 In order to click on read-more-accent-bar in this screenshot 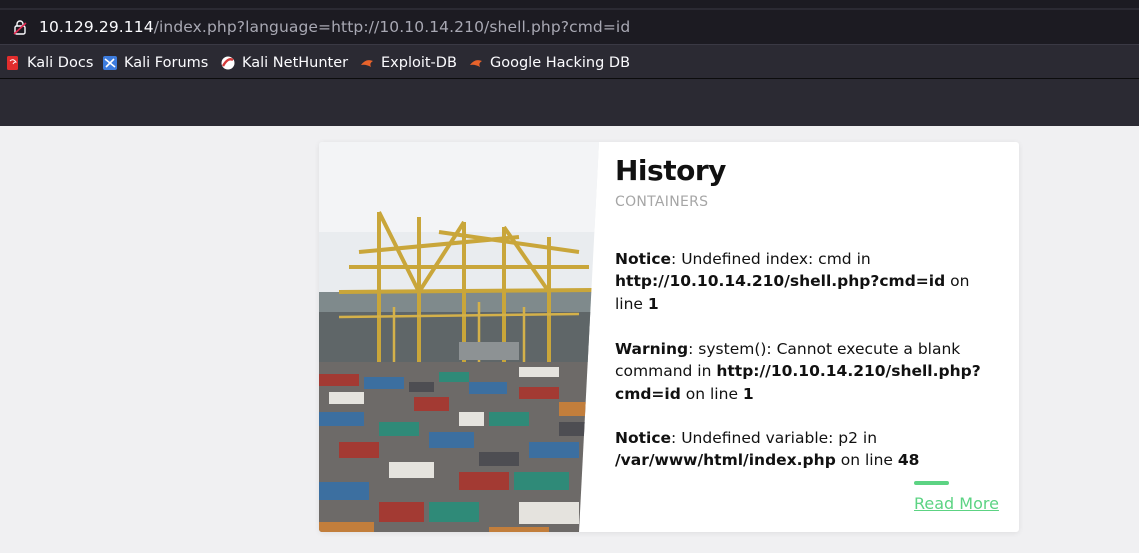, I will do `click(931, 483)`.